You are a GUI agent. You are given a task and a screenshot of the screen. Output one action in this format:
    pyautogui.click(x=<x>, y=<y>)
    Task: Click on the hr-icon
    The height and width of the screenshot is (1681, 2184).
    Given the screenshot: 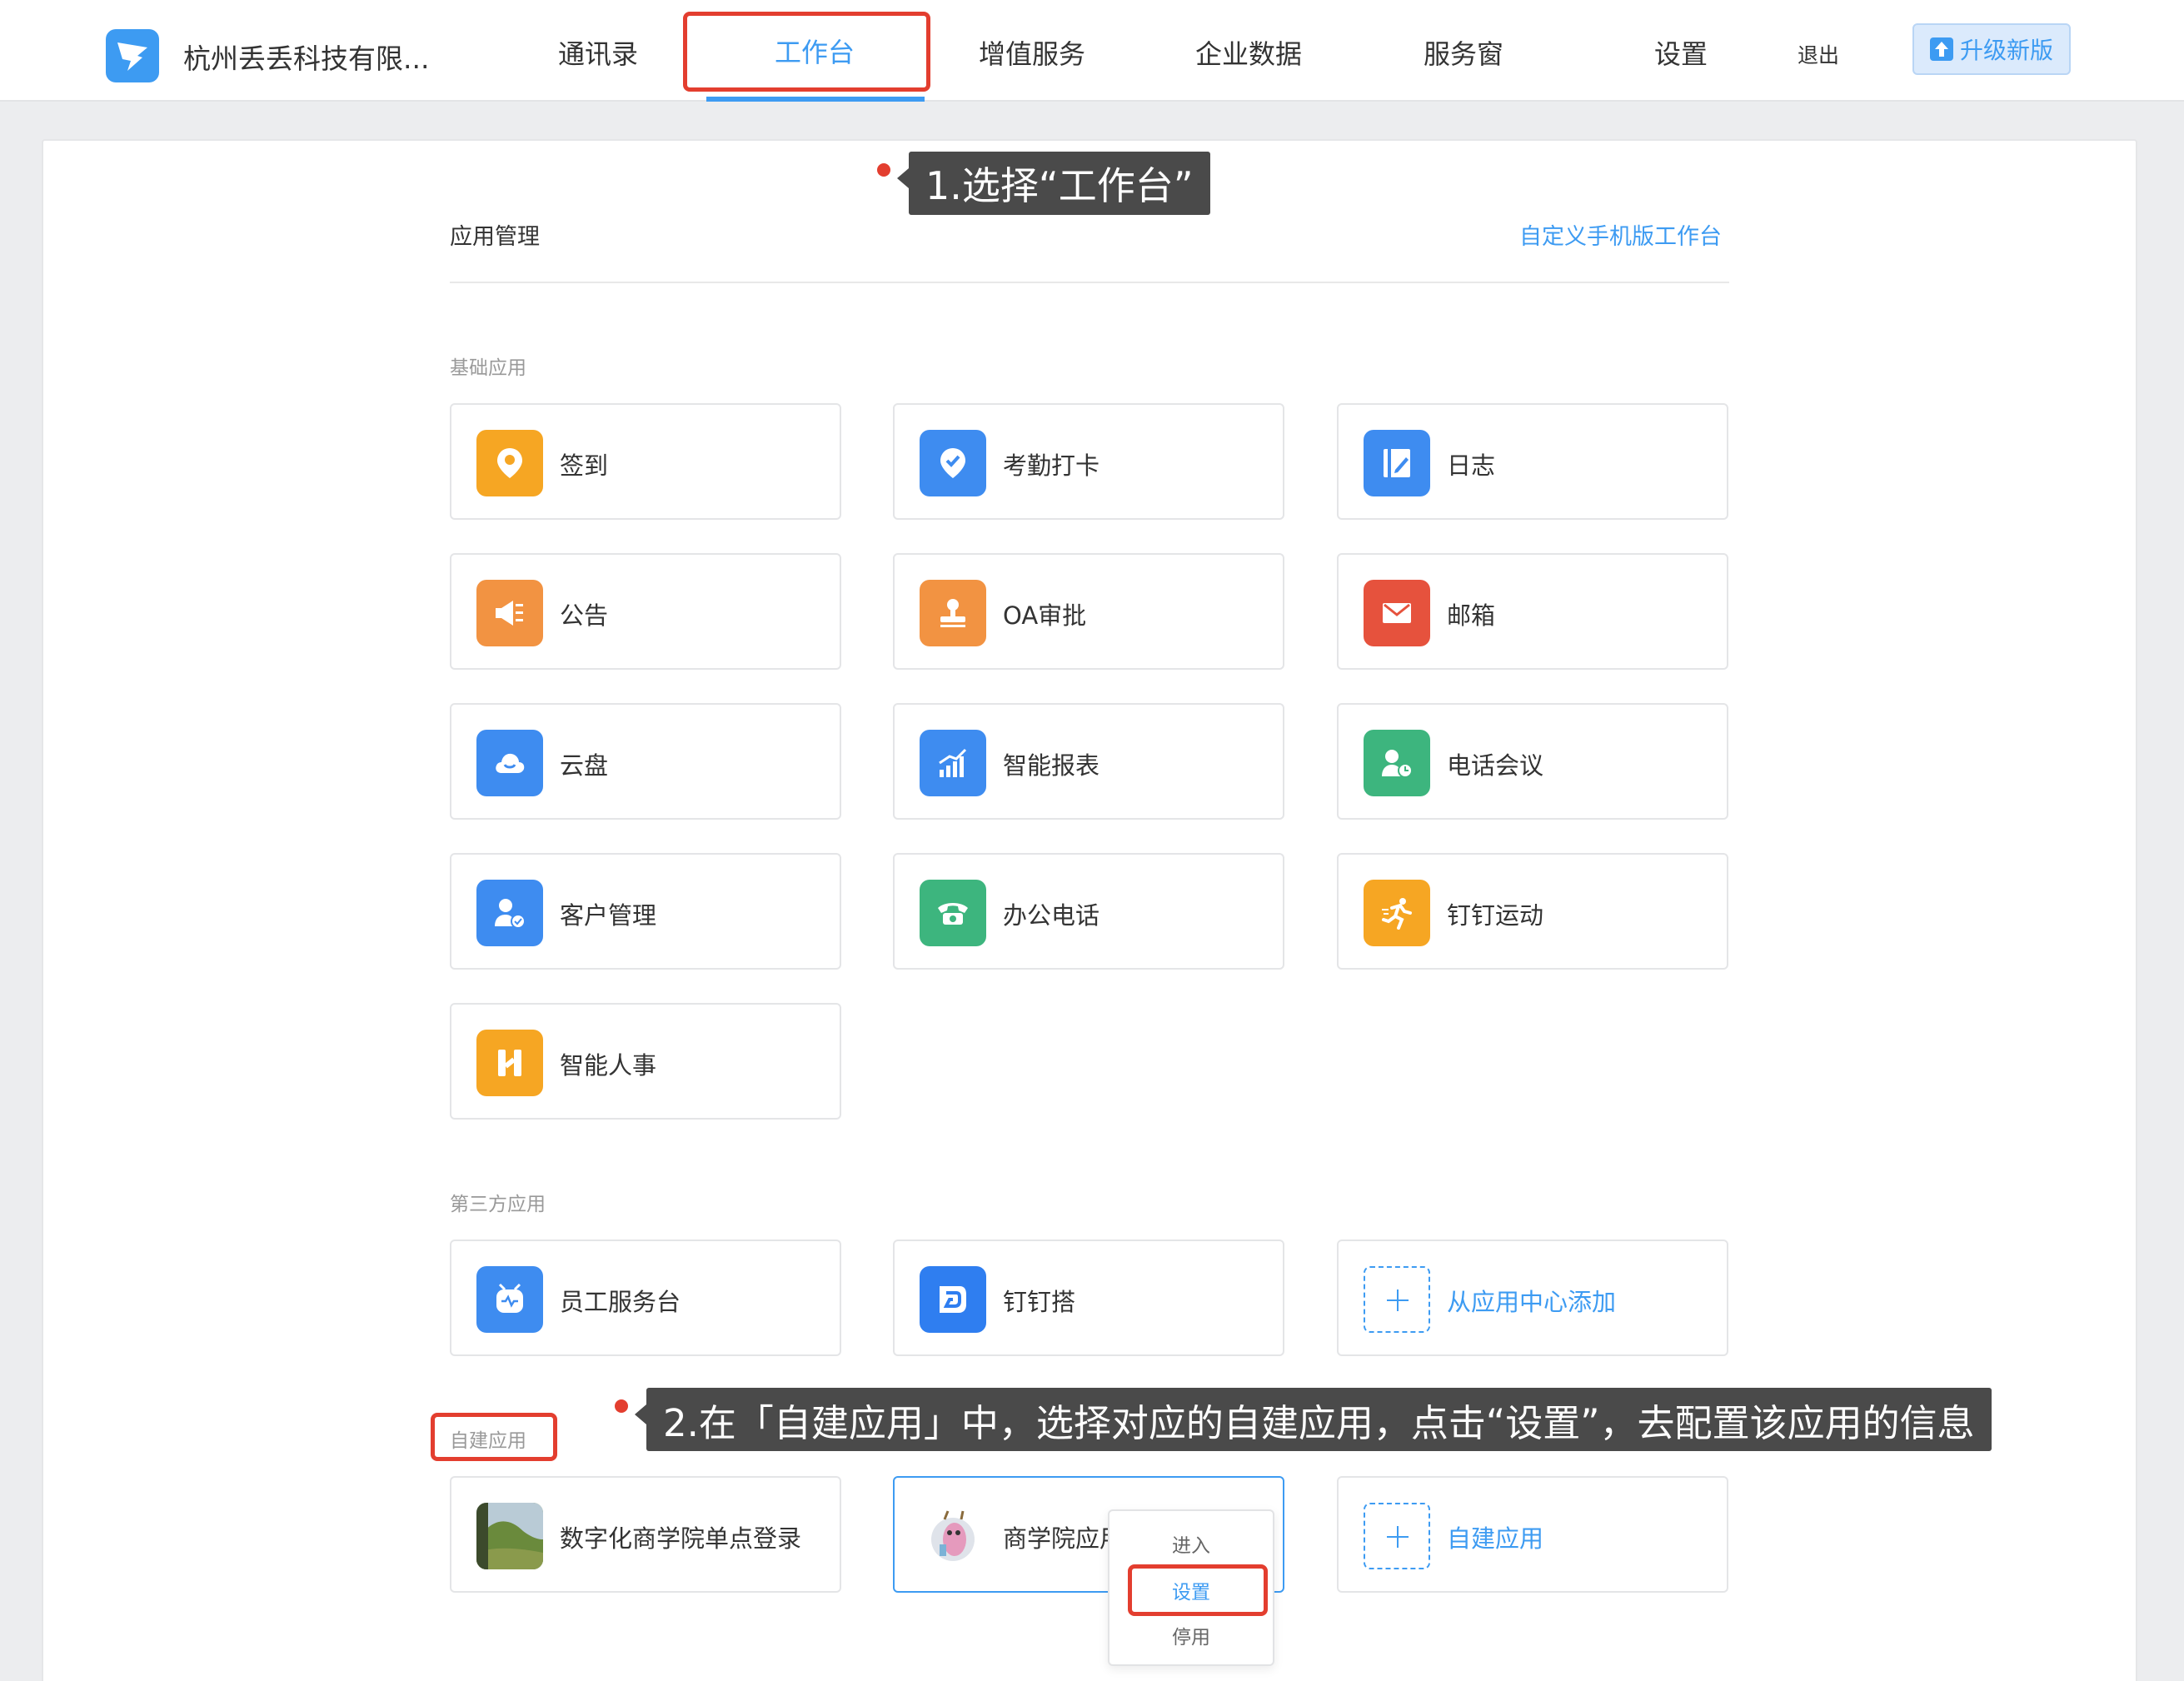 What is the action you would take?
    pyautogui.click(x=509, y=1063)
    